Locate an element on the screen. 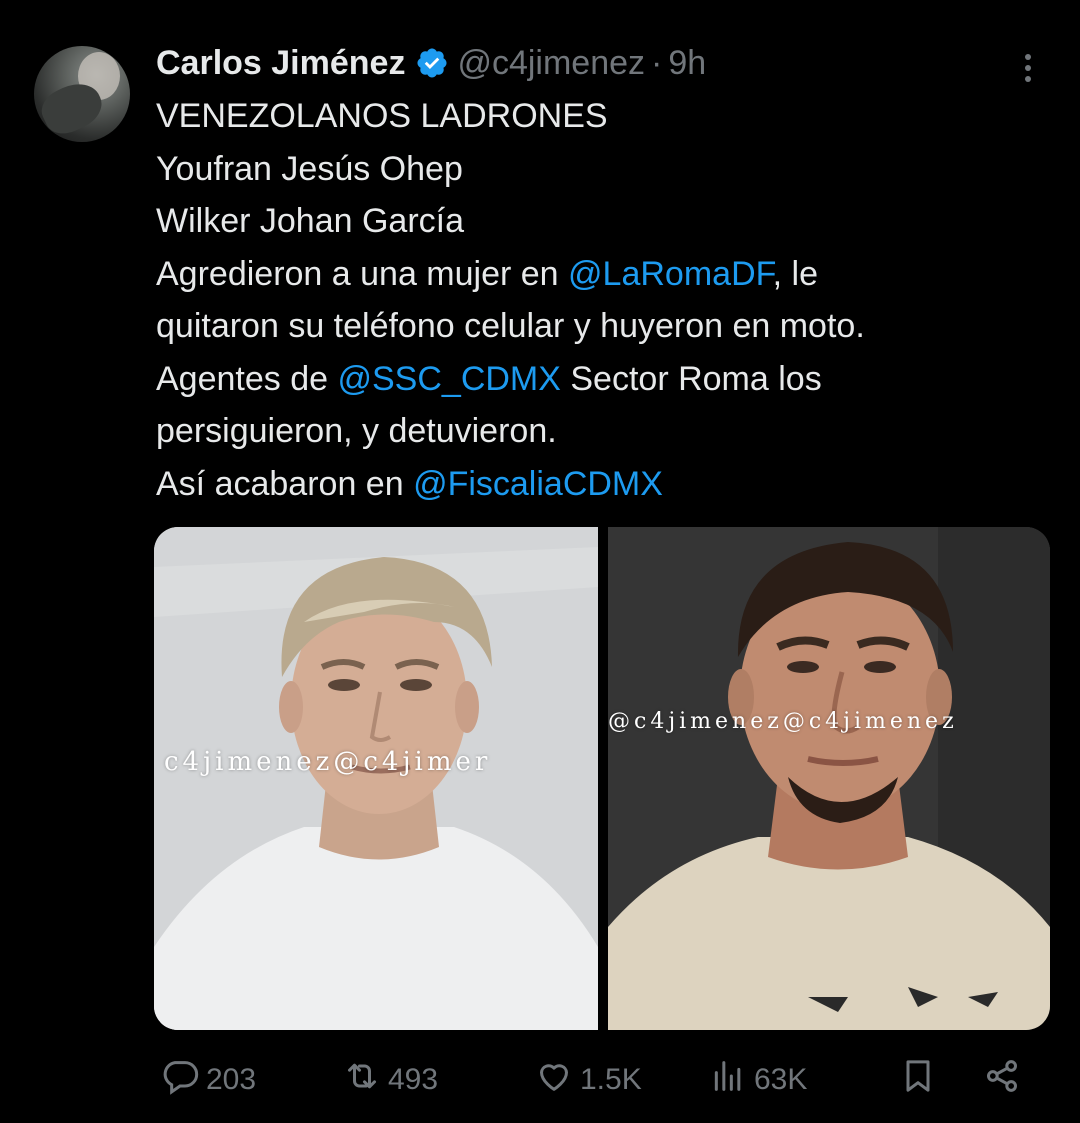 Image resolution: width=1080 pixels, height=1123 pixels. tweet-line: Youfran Jesús Ohep is located at coordinates (606, 169).